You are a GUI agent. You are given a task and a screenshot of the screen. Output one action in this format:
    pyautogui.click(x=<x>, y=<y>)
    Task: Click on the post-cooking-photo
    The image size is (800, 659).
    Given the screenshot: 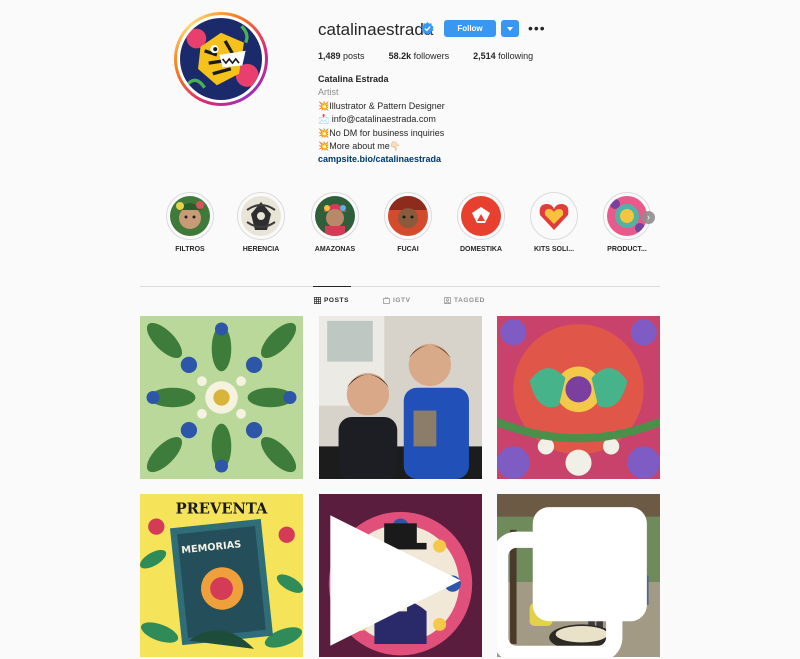 What is the action you would take?
    pyautogui.click(x=578, y=575)
    